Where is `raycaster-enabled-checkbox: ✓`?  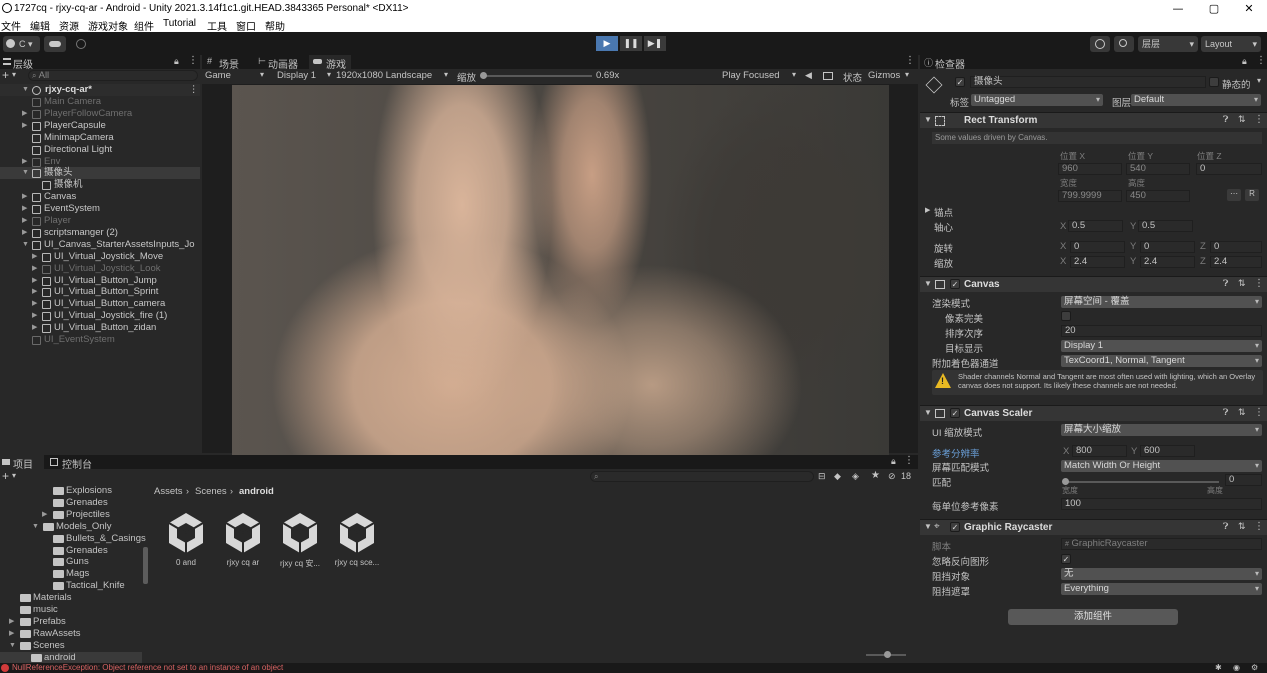 raycaster-enabled-checkbox: ✓ is located at coordinates (955, 527).